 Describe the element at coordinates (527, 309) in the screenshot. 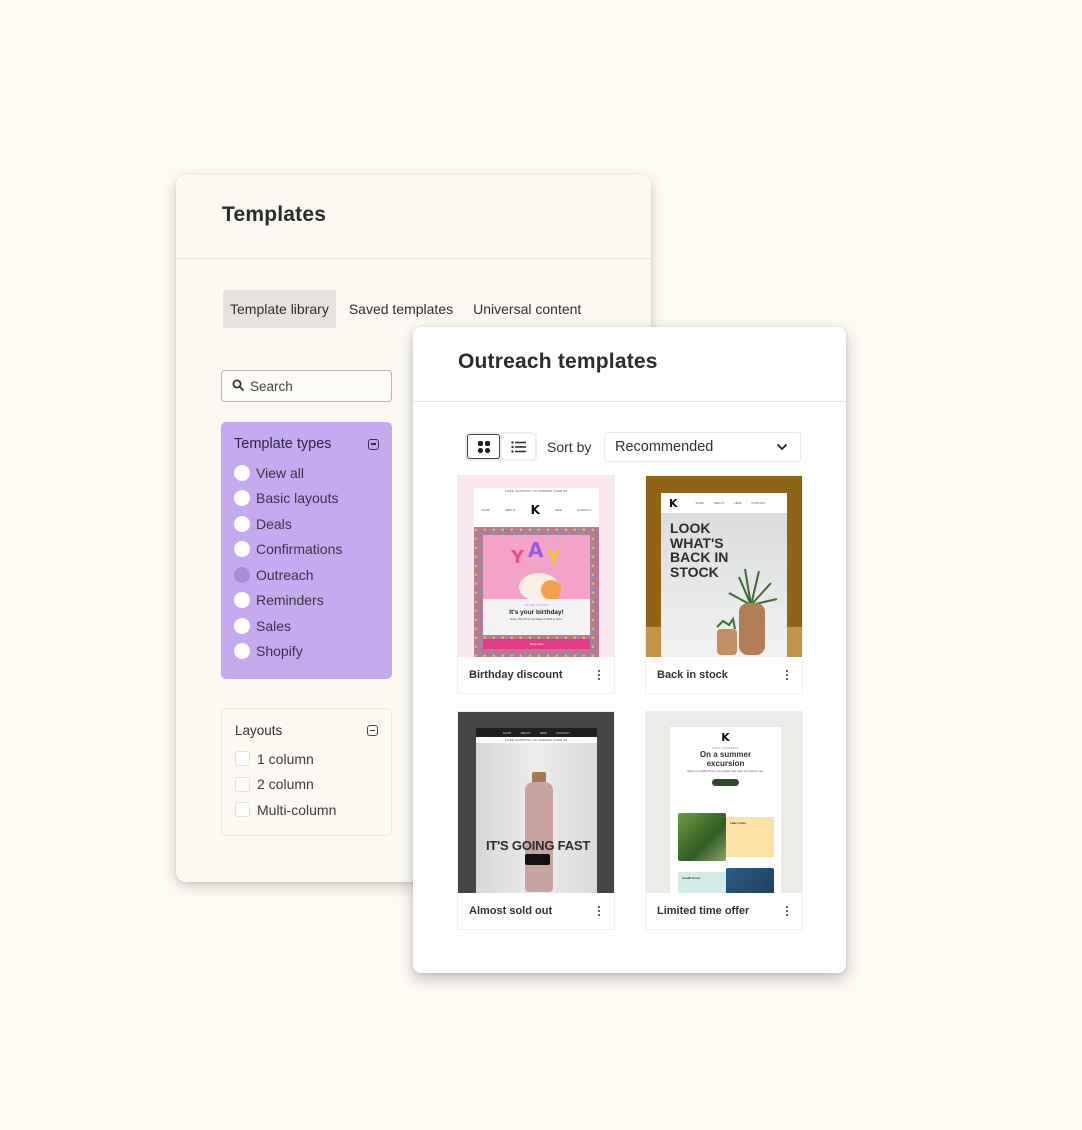

I see `tab-universal-content: Universal content` at that location.